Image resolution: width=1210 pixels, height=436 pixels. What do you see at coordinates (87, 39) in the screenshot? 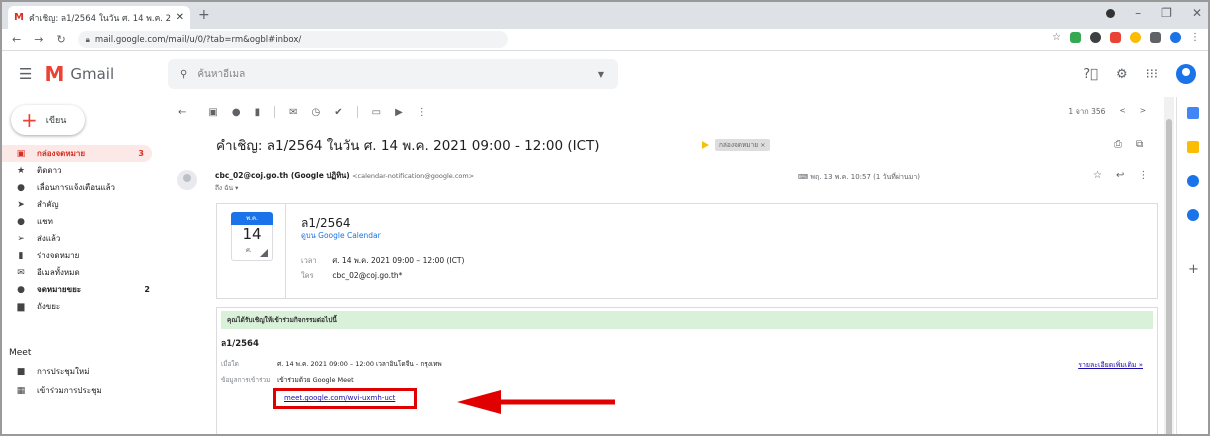
I see `lock-icon: 🔒︎` at bounding box center [87, 39].